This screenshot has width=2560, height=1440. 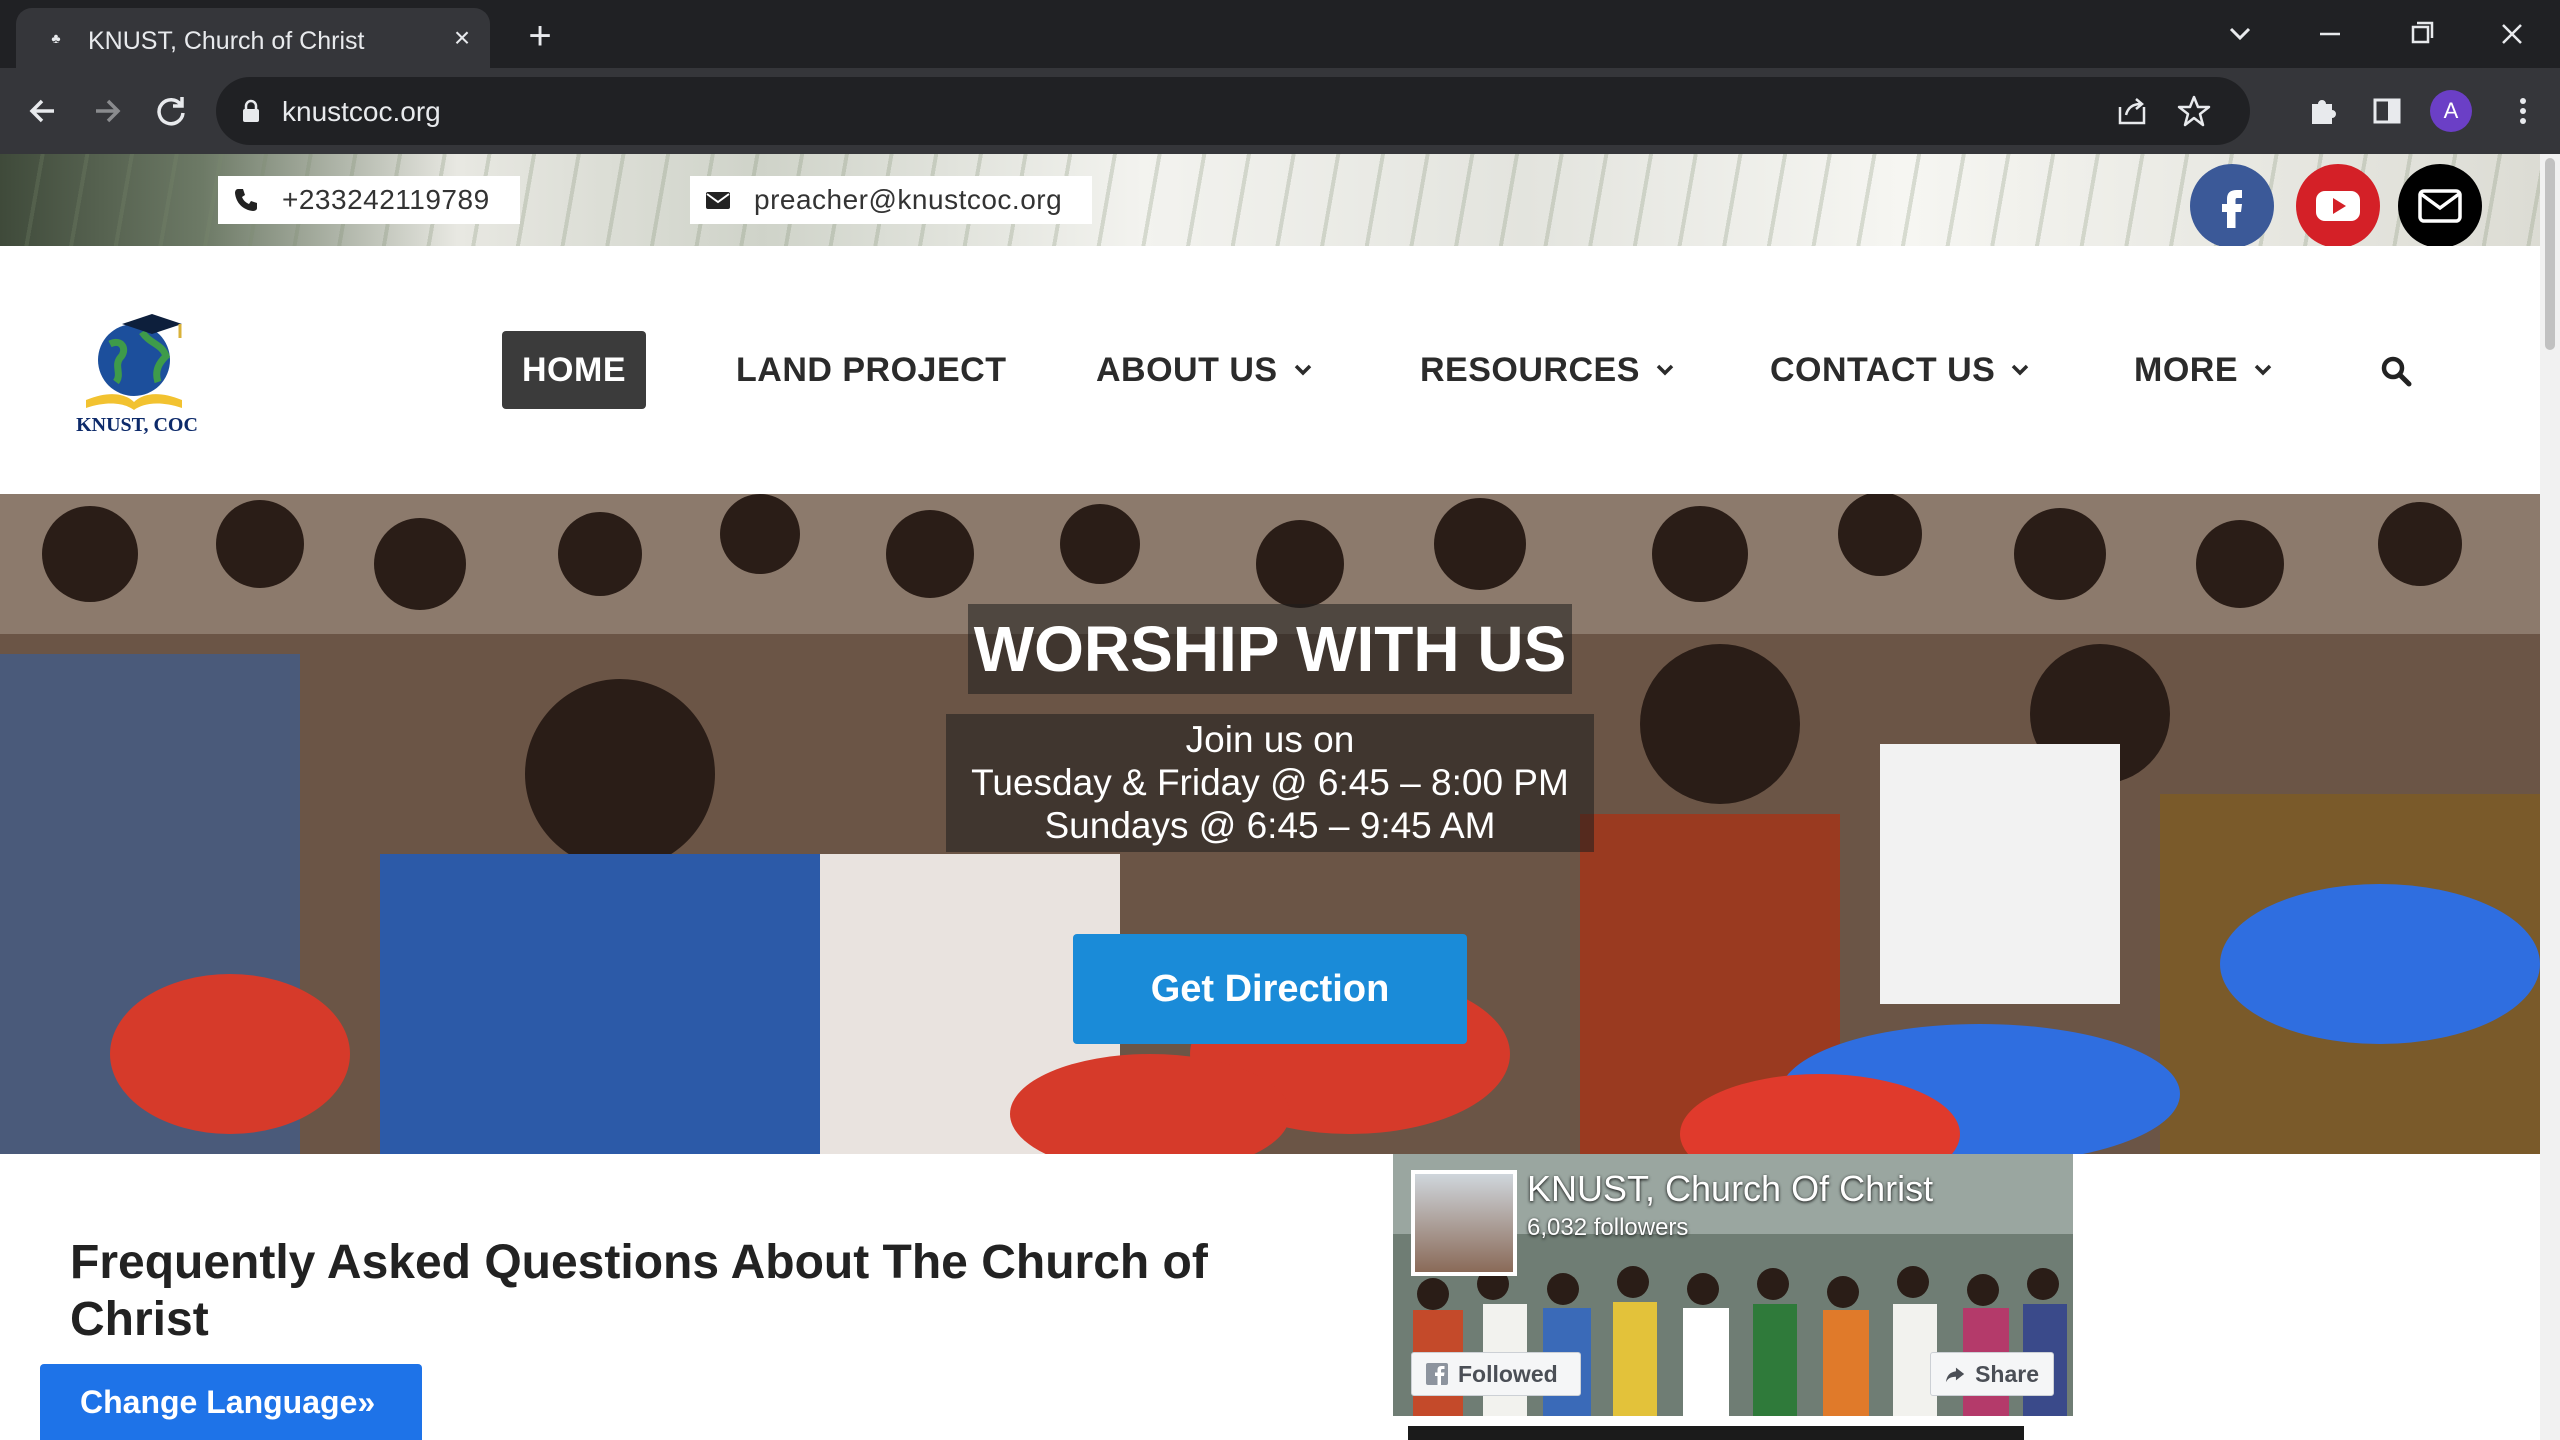 What do you see at coordinates (43, 111) in the screenshot?
I see `back-arrow-icon` at bounding box center [43, 111].